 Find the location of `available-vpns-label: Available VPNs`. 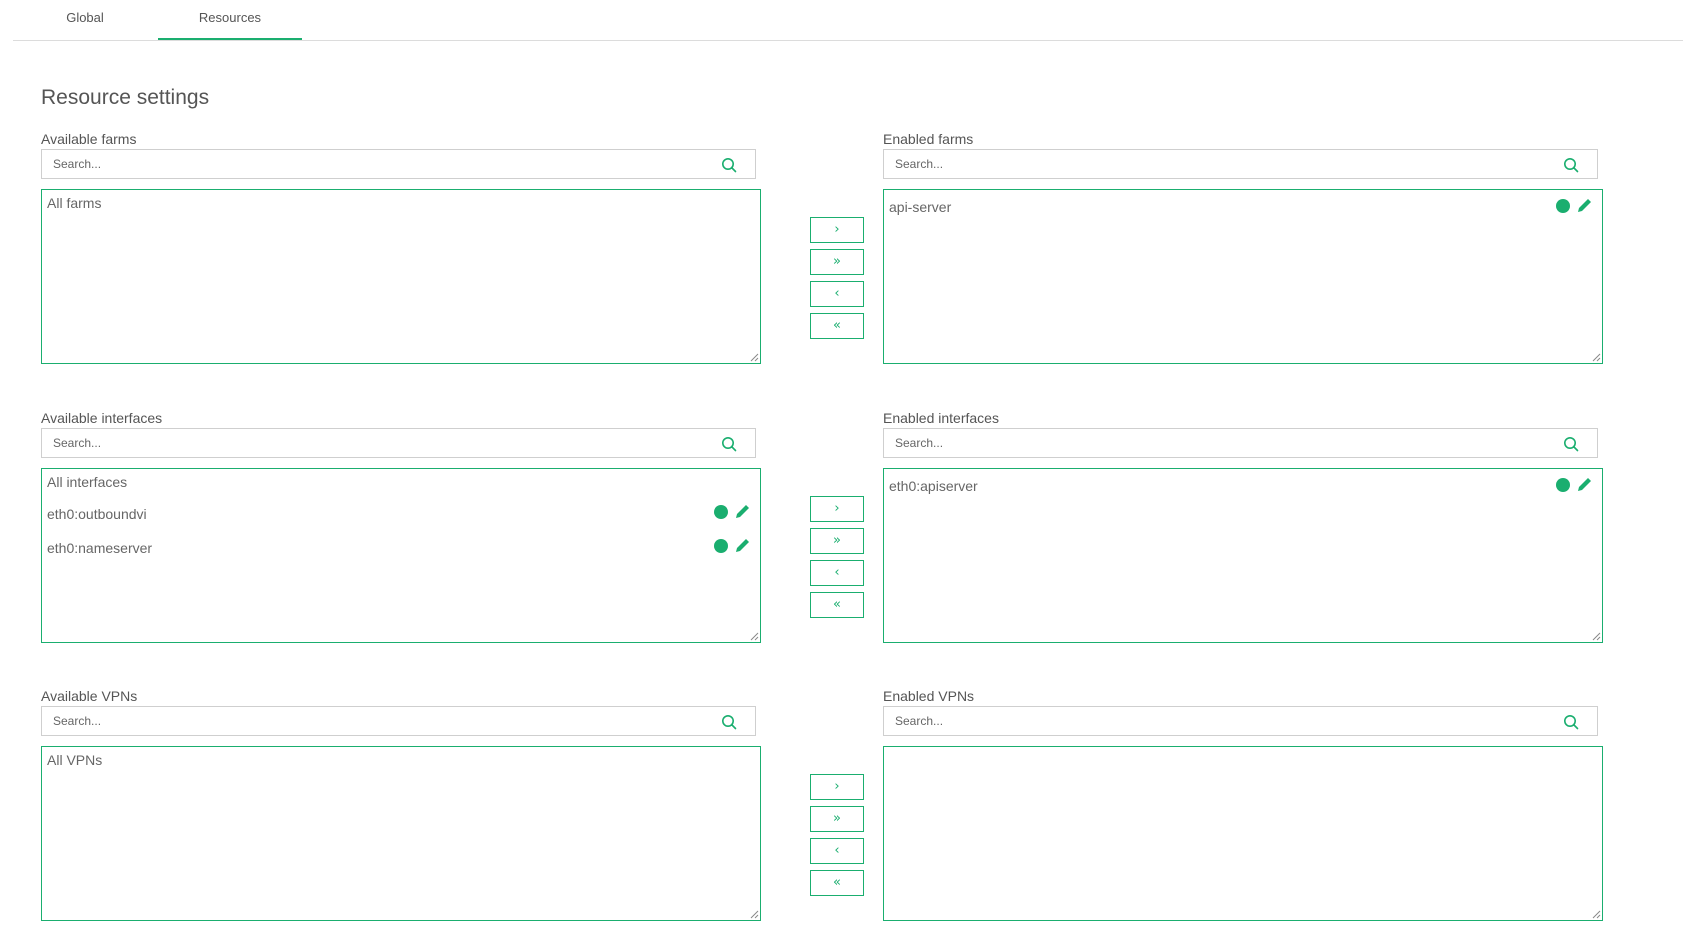

available-vpns-label: Available VPNs is located at coordinates (89, 696).